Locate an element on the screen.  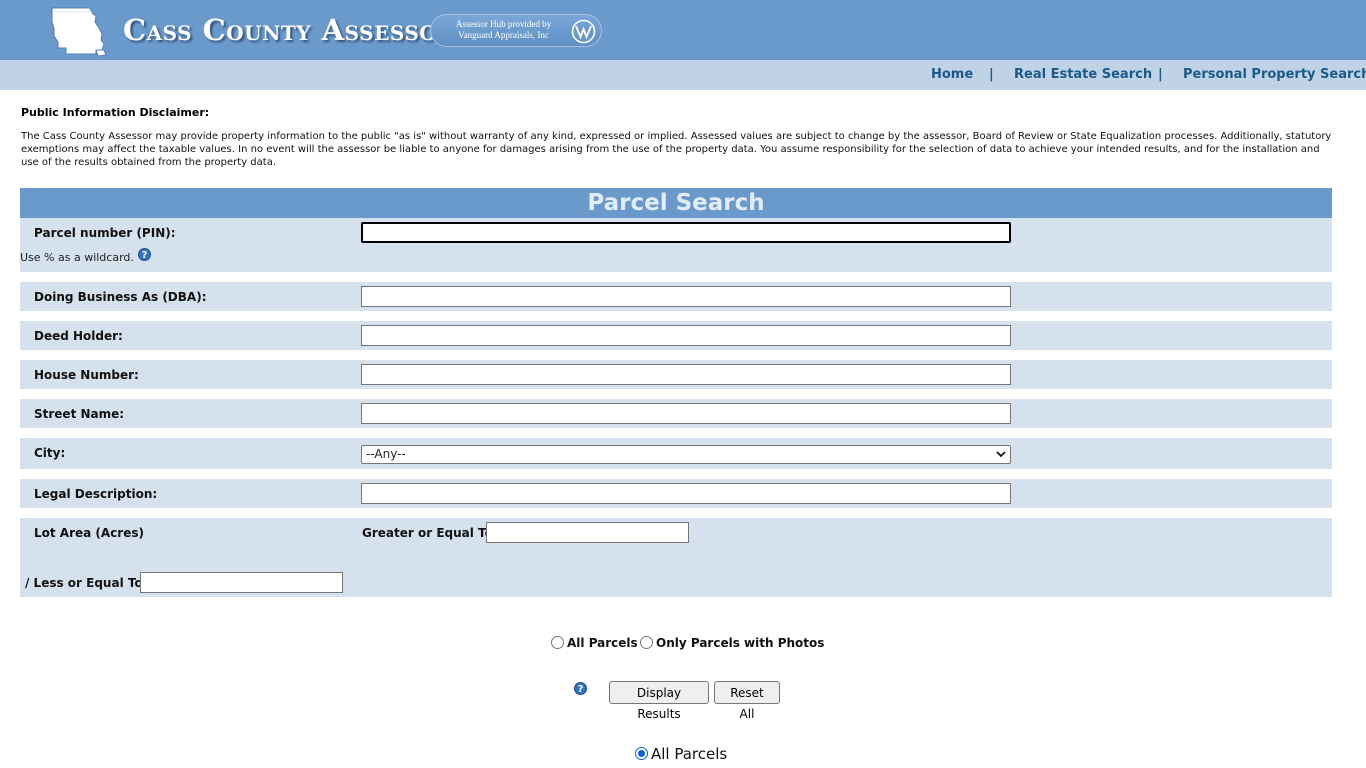
dba-row: Doing Business As (DBA): is located at coordinates (676, 296).